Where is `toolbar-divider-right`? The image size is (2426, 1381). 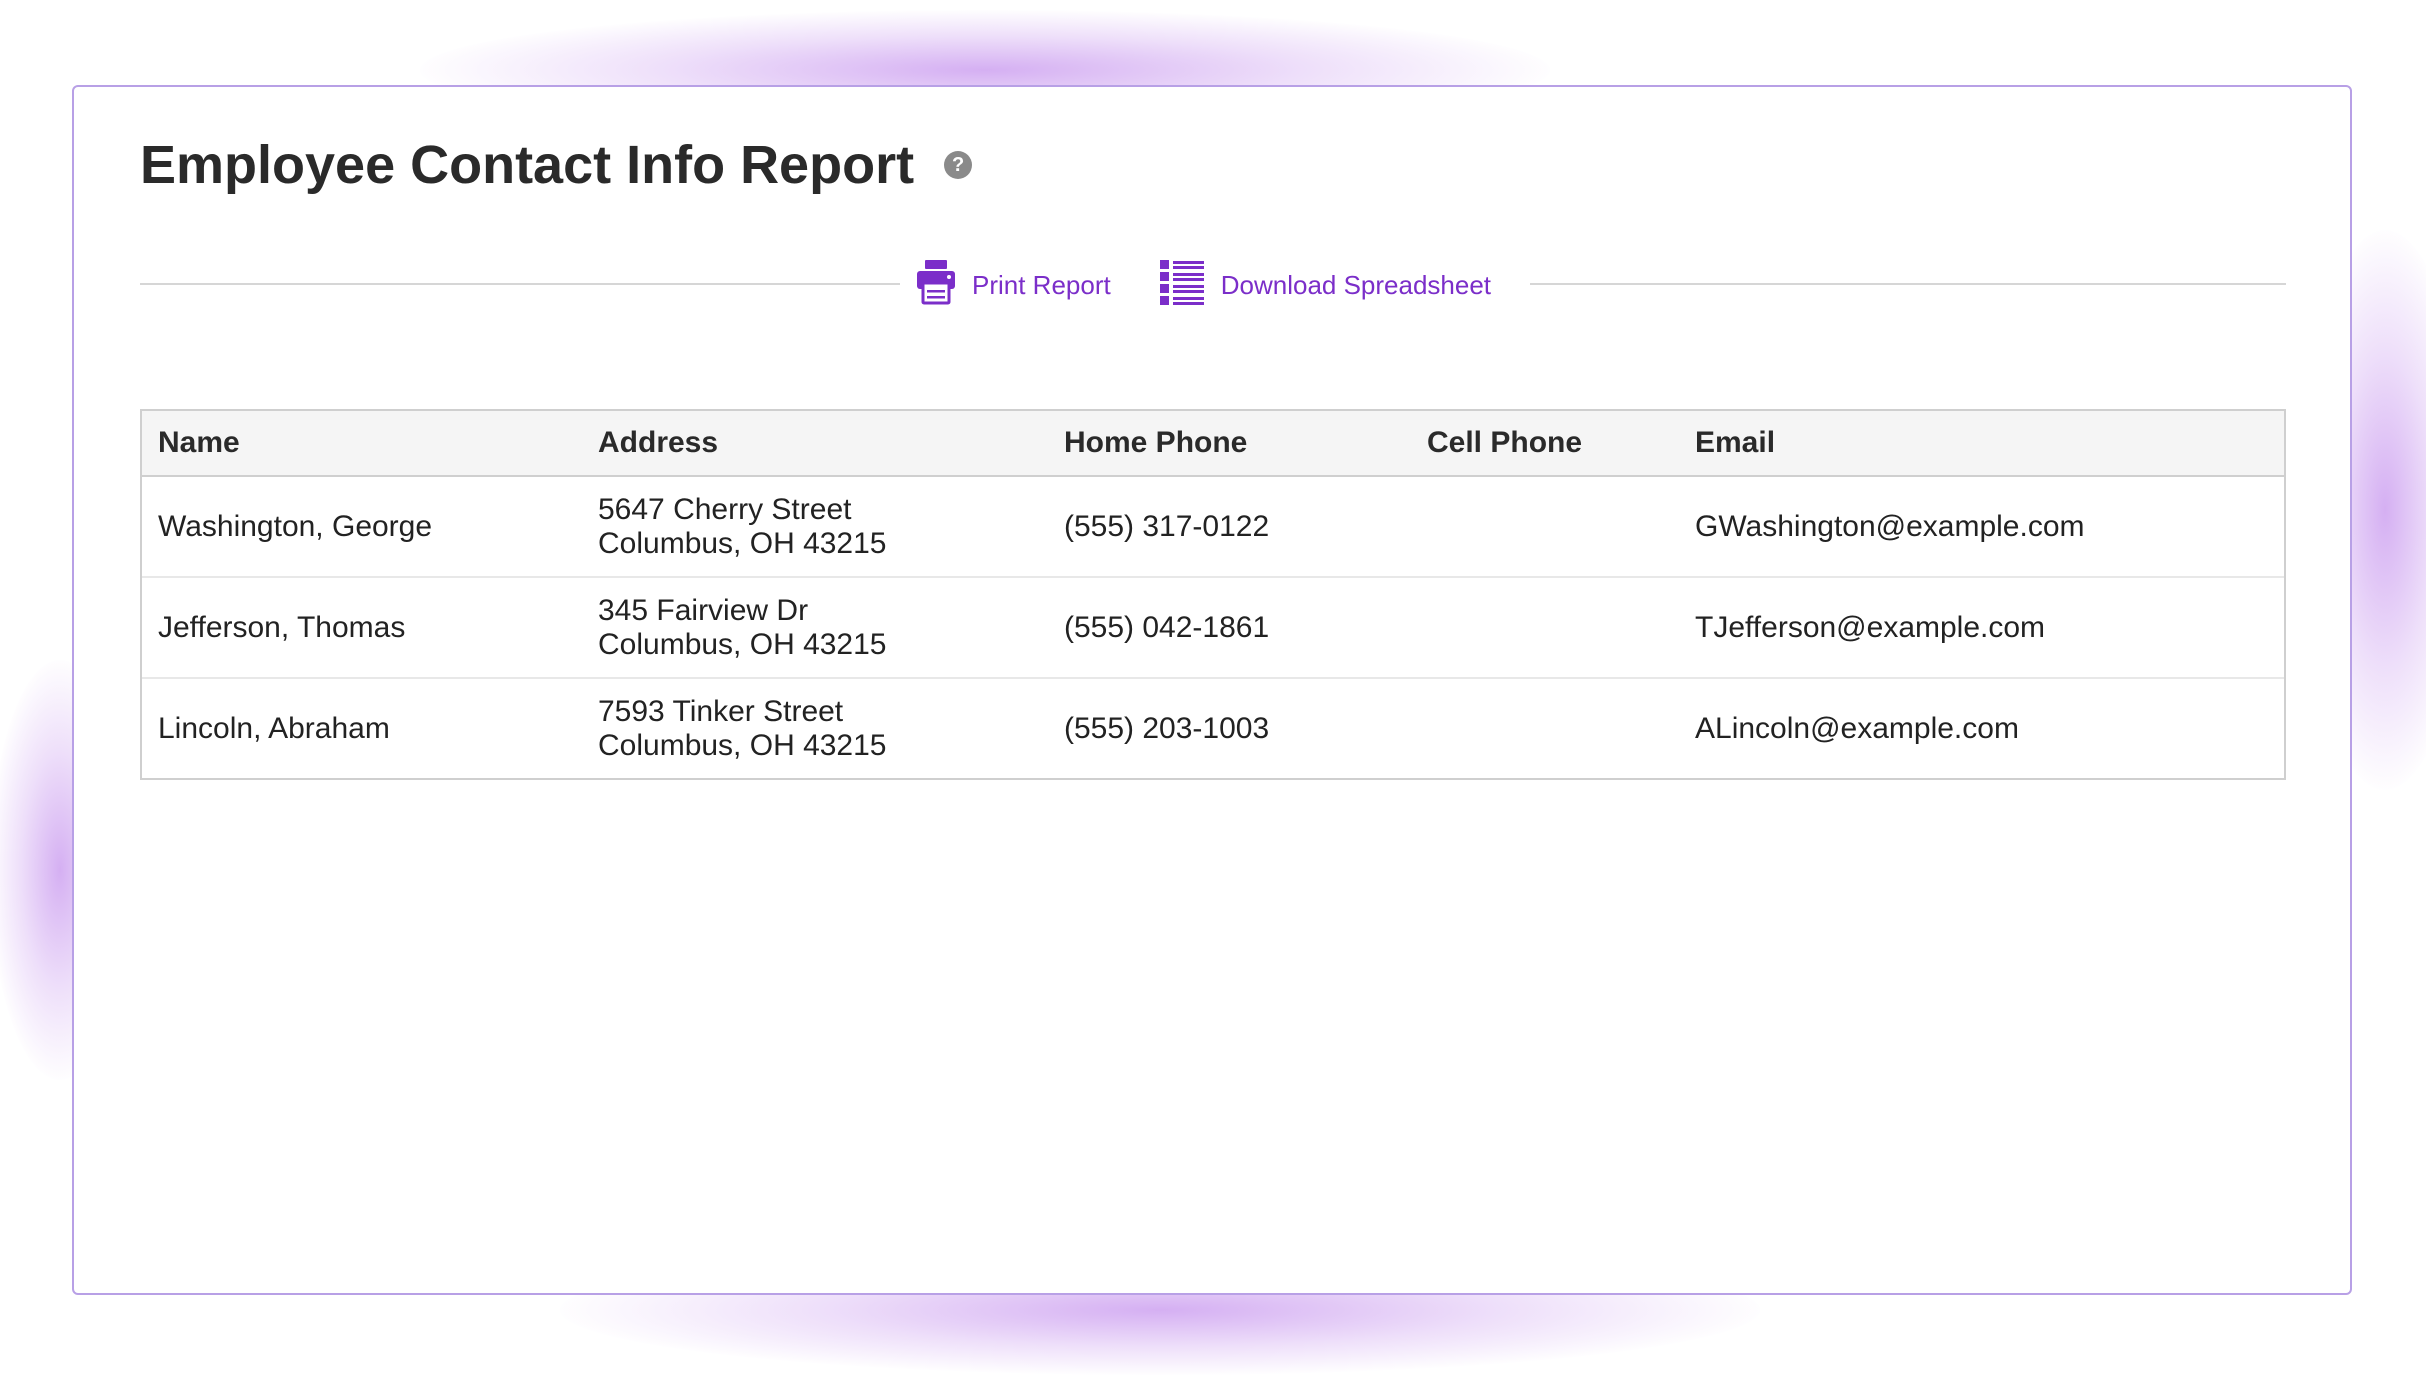
toolbar-divider-right is located at coordinates (1908, 284).